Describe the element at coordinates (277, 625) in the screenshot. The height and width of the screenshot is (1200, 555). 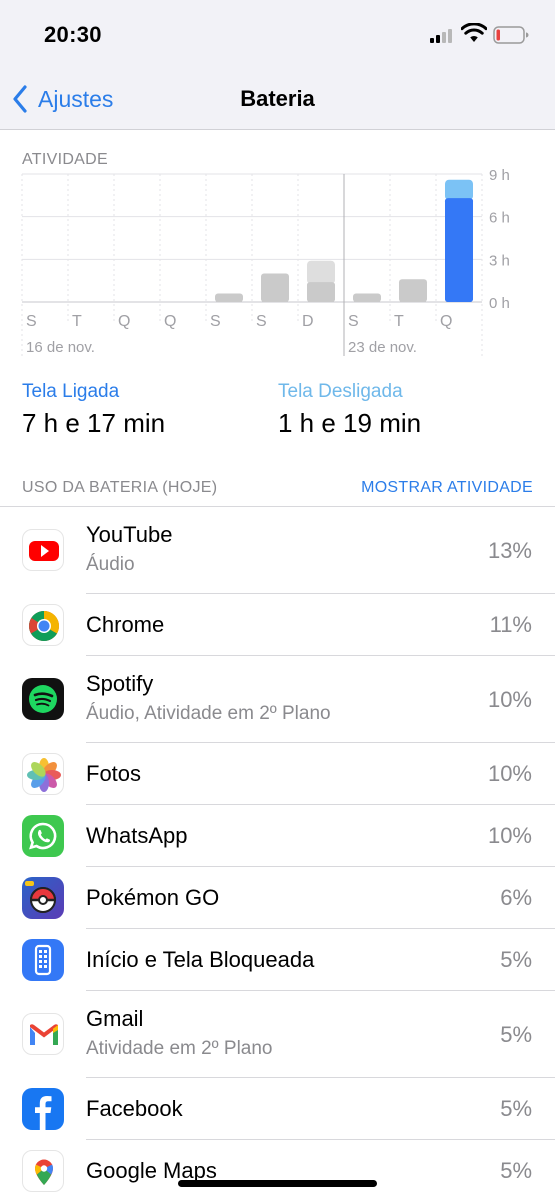
I see `app-row-chrome: Chrome 11%` at that location.